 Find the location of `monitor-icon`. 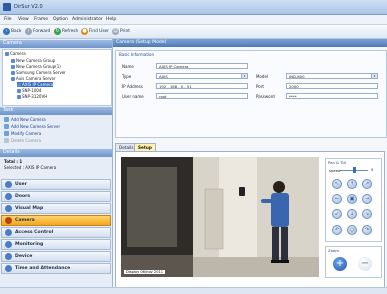

monitor-icon is located at coordinates (8, 244).